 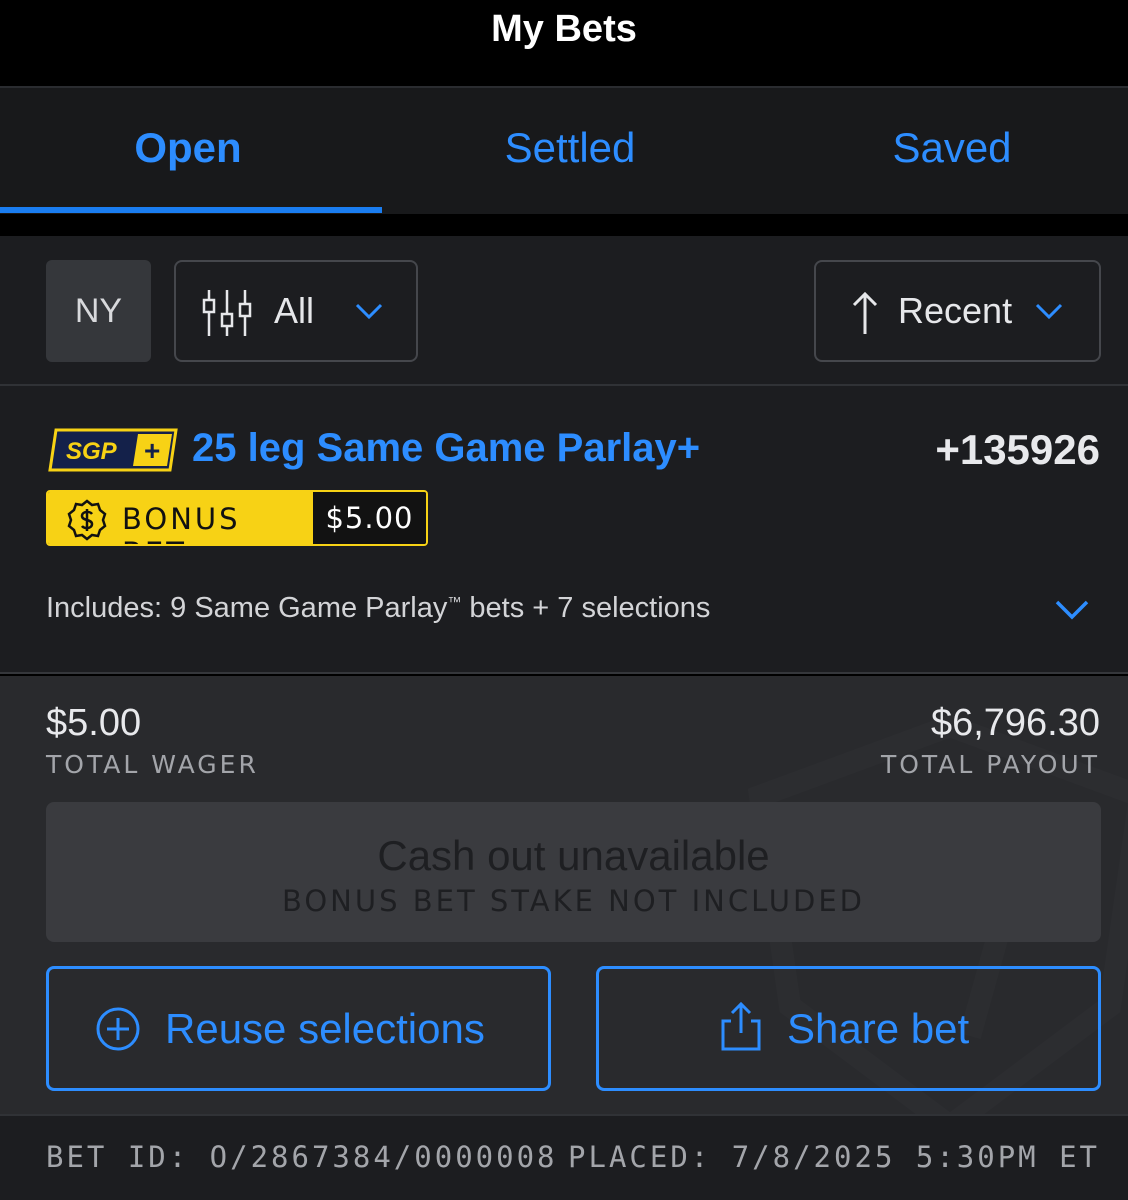 What do you see at coordinates (946, 151) in the screenshot?
I see `tab-saved: Saved` at bounding box center [946, 151].